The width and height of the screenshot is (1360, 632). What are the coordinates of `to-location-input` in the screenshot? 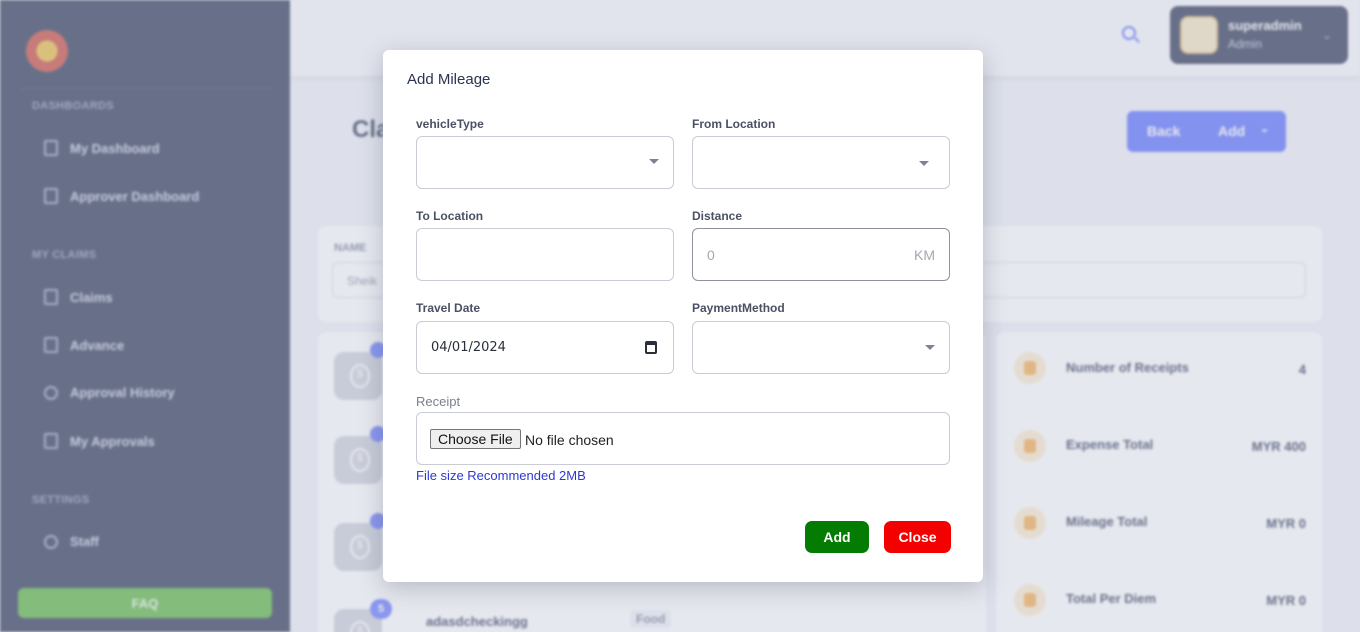 It's located at (545, 254).